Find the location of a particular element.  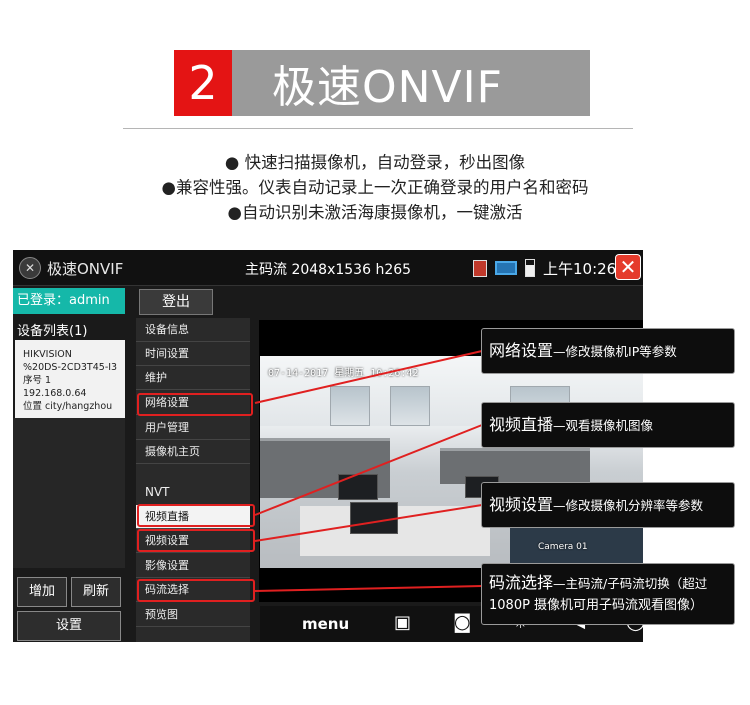

top-bar: ✕ 极速ONVIF 主码流 2048x1536 h265 上午10:26 ✕ is located at coordinates (328, 268).